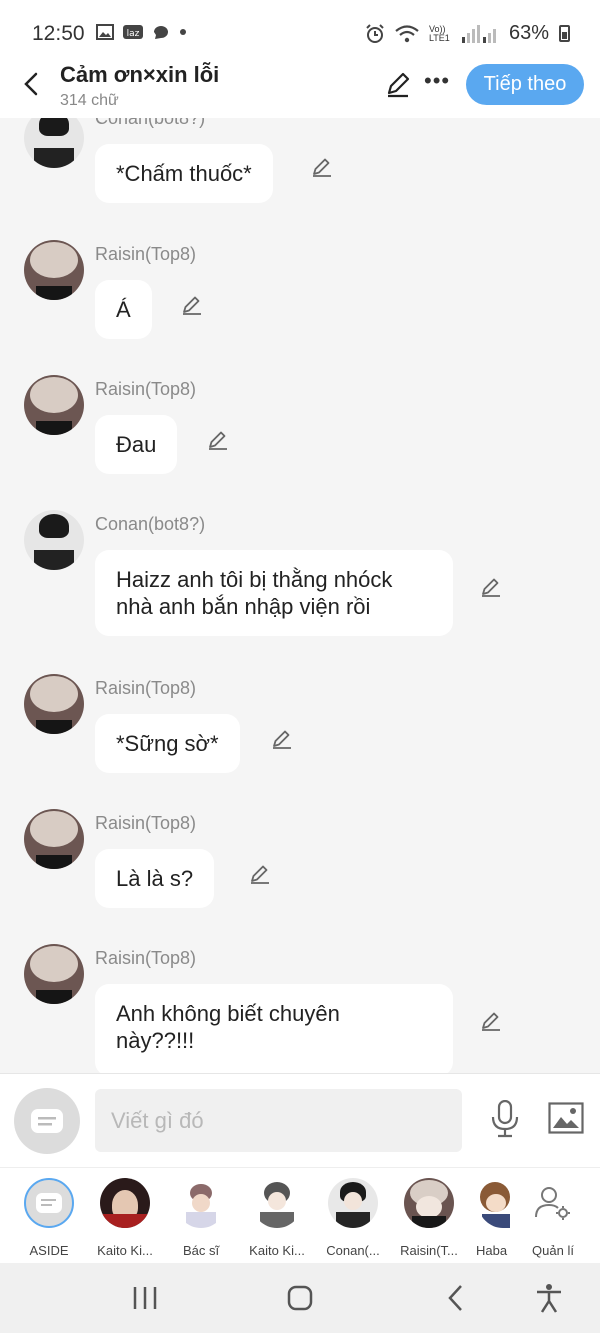 The width and height of the screenshot is (600, 1333). What do you see at coordinates (58, 33) in the screenshot?
I see `status-time: 12:50` at bounding box center [58, 33].